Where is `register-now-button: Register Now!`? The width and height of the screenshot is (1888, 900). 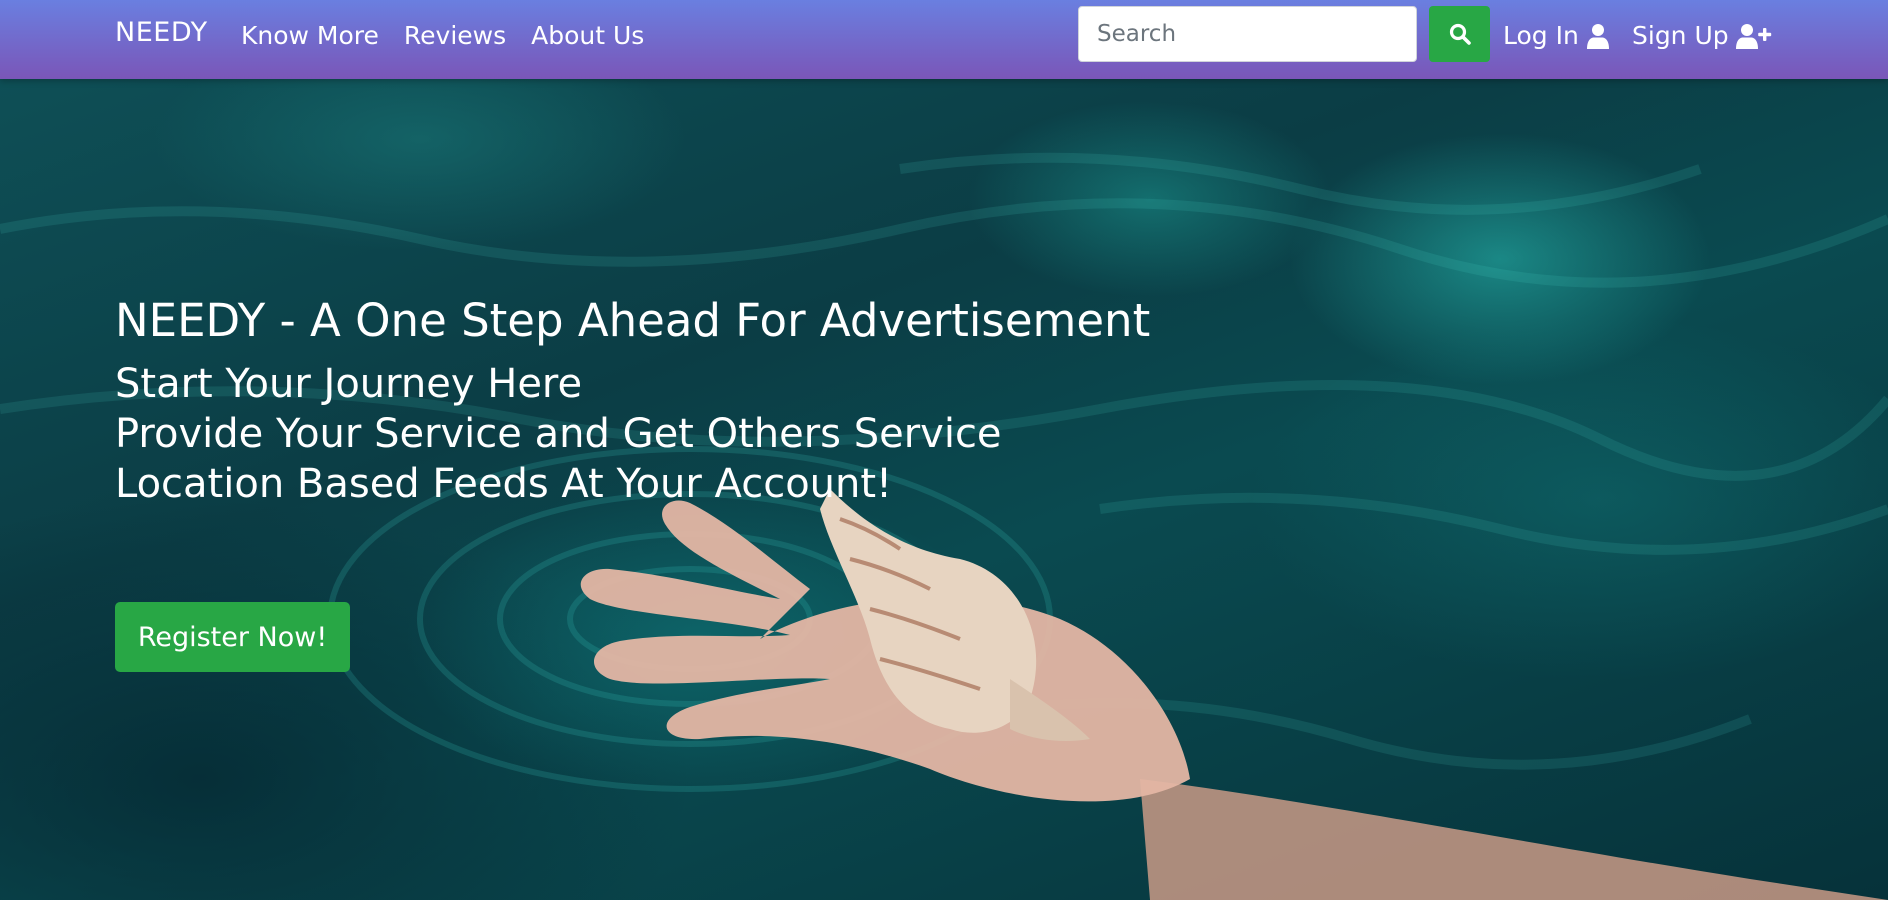
register-now-button: Register Now! is located at coordinates (232, 637).